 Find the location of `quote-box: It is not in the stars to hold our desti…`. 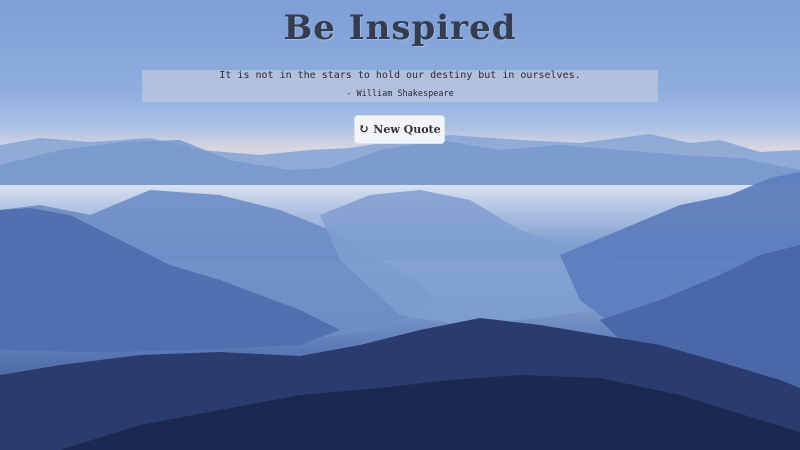

quote-box: It is not in the stars to hold our desti… is located at coordinates (400, 86).